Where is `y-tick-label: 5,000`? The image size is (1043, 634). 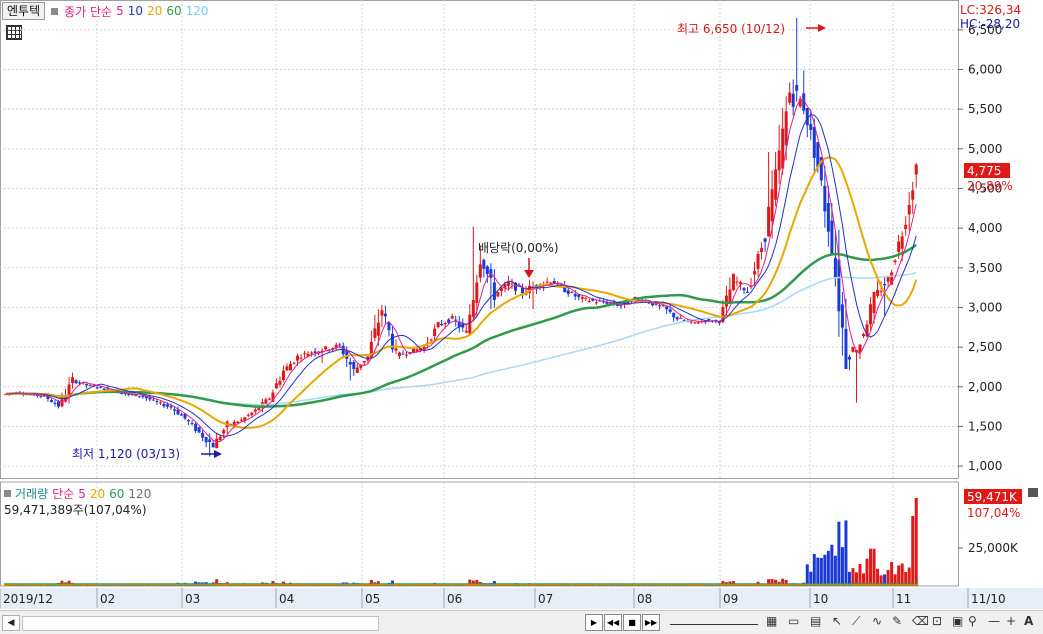 y-tick-label: 5,000 is located at coordinates (985, 149).